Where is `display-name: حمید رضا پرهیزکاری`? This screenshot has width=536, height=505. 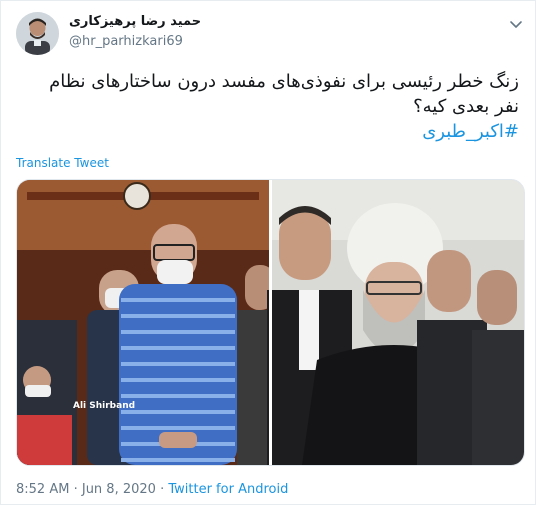
display-name: حمید رضا پرهیزکاری is located at coordinates (135, 21).